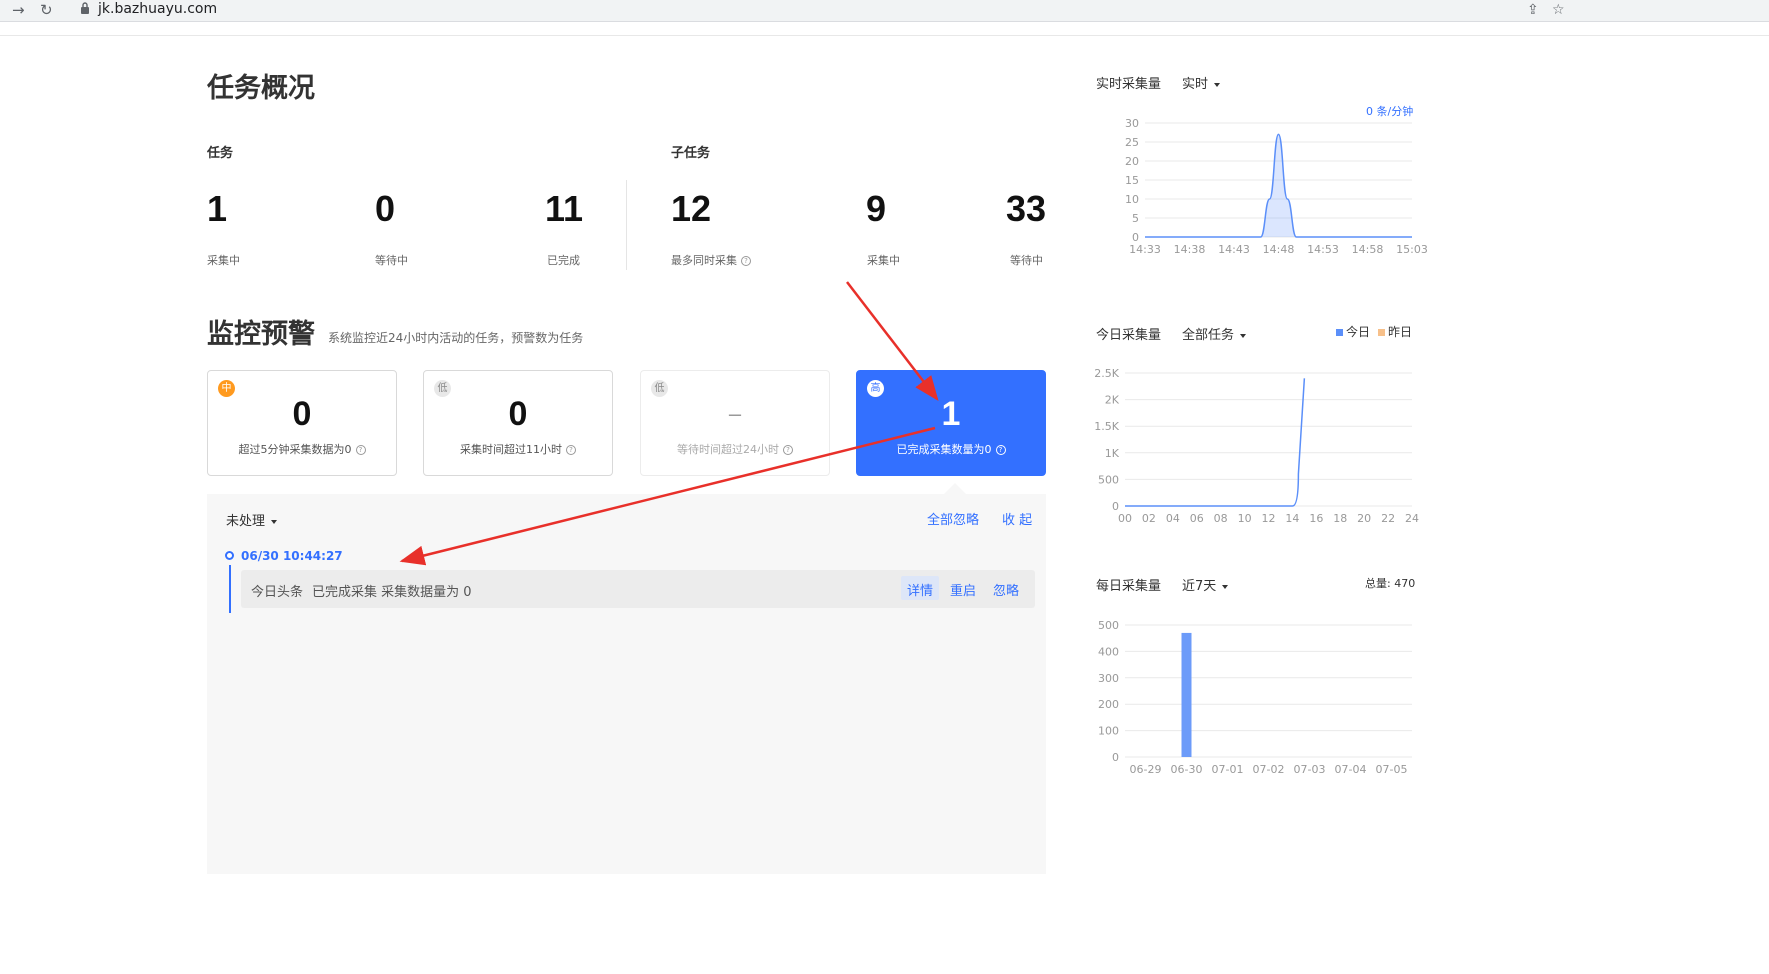  What do you see at coordinates (691, 153) in the screenshot?
I see `subtask-heading: 子任务` at bounding box center [691, 153].